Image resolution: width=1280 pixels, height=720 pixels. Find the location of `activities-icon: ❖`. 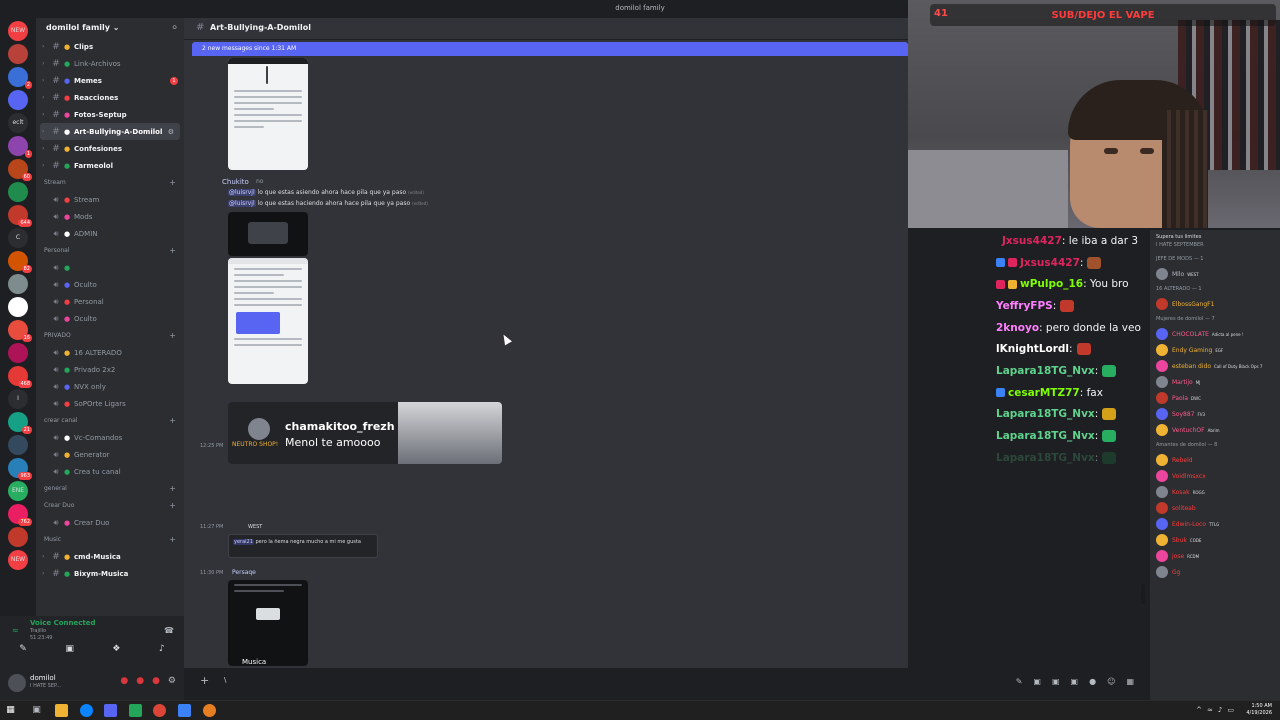

activities-icon: ❖ is located at coordinates (116, 649).